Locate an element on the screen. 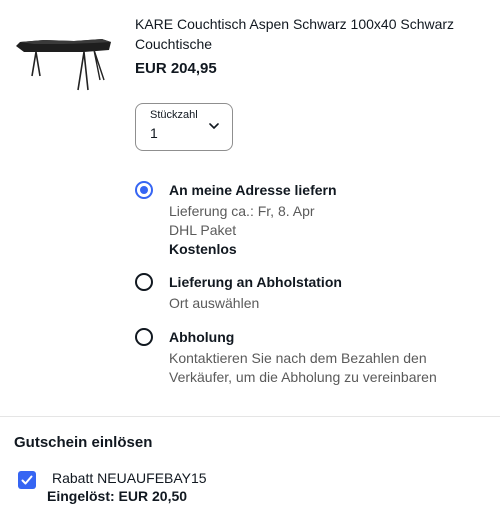 This screenshot has width=500, height=519. radio-pickup is located at coordinates (144, 337).